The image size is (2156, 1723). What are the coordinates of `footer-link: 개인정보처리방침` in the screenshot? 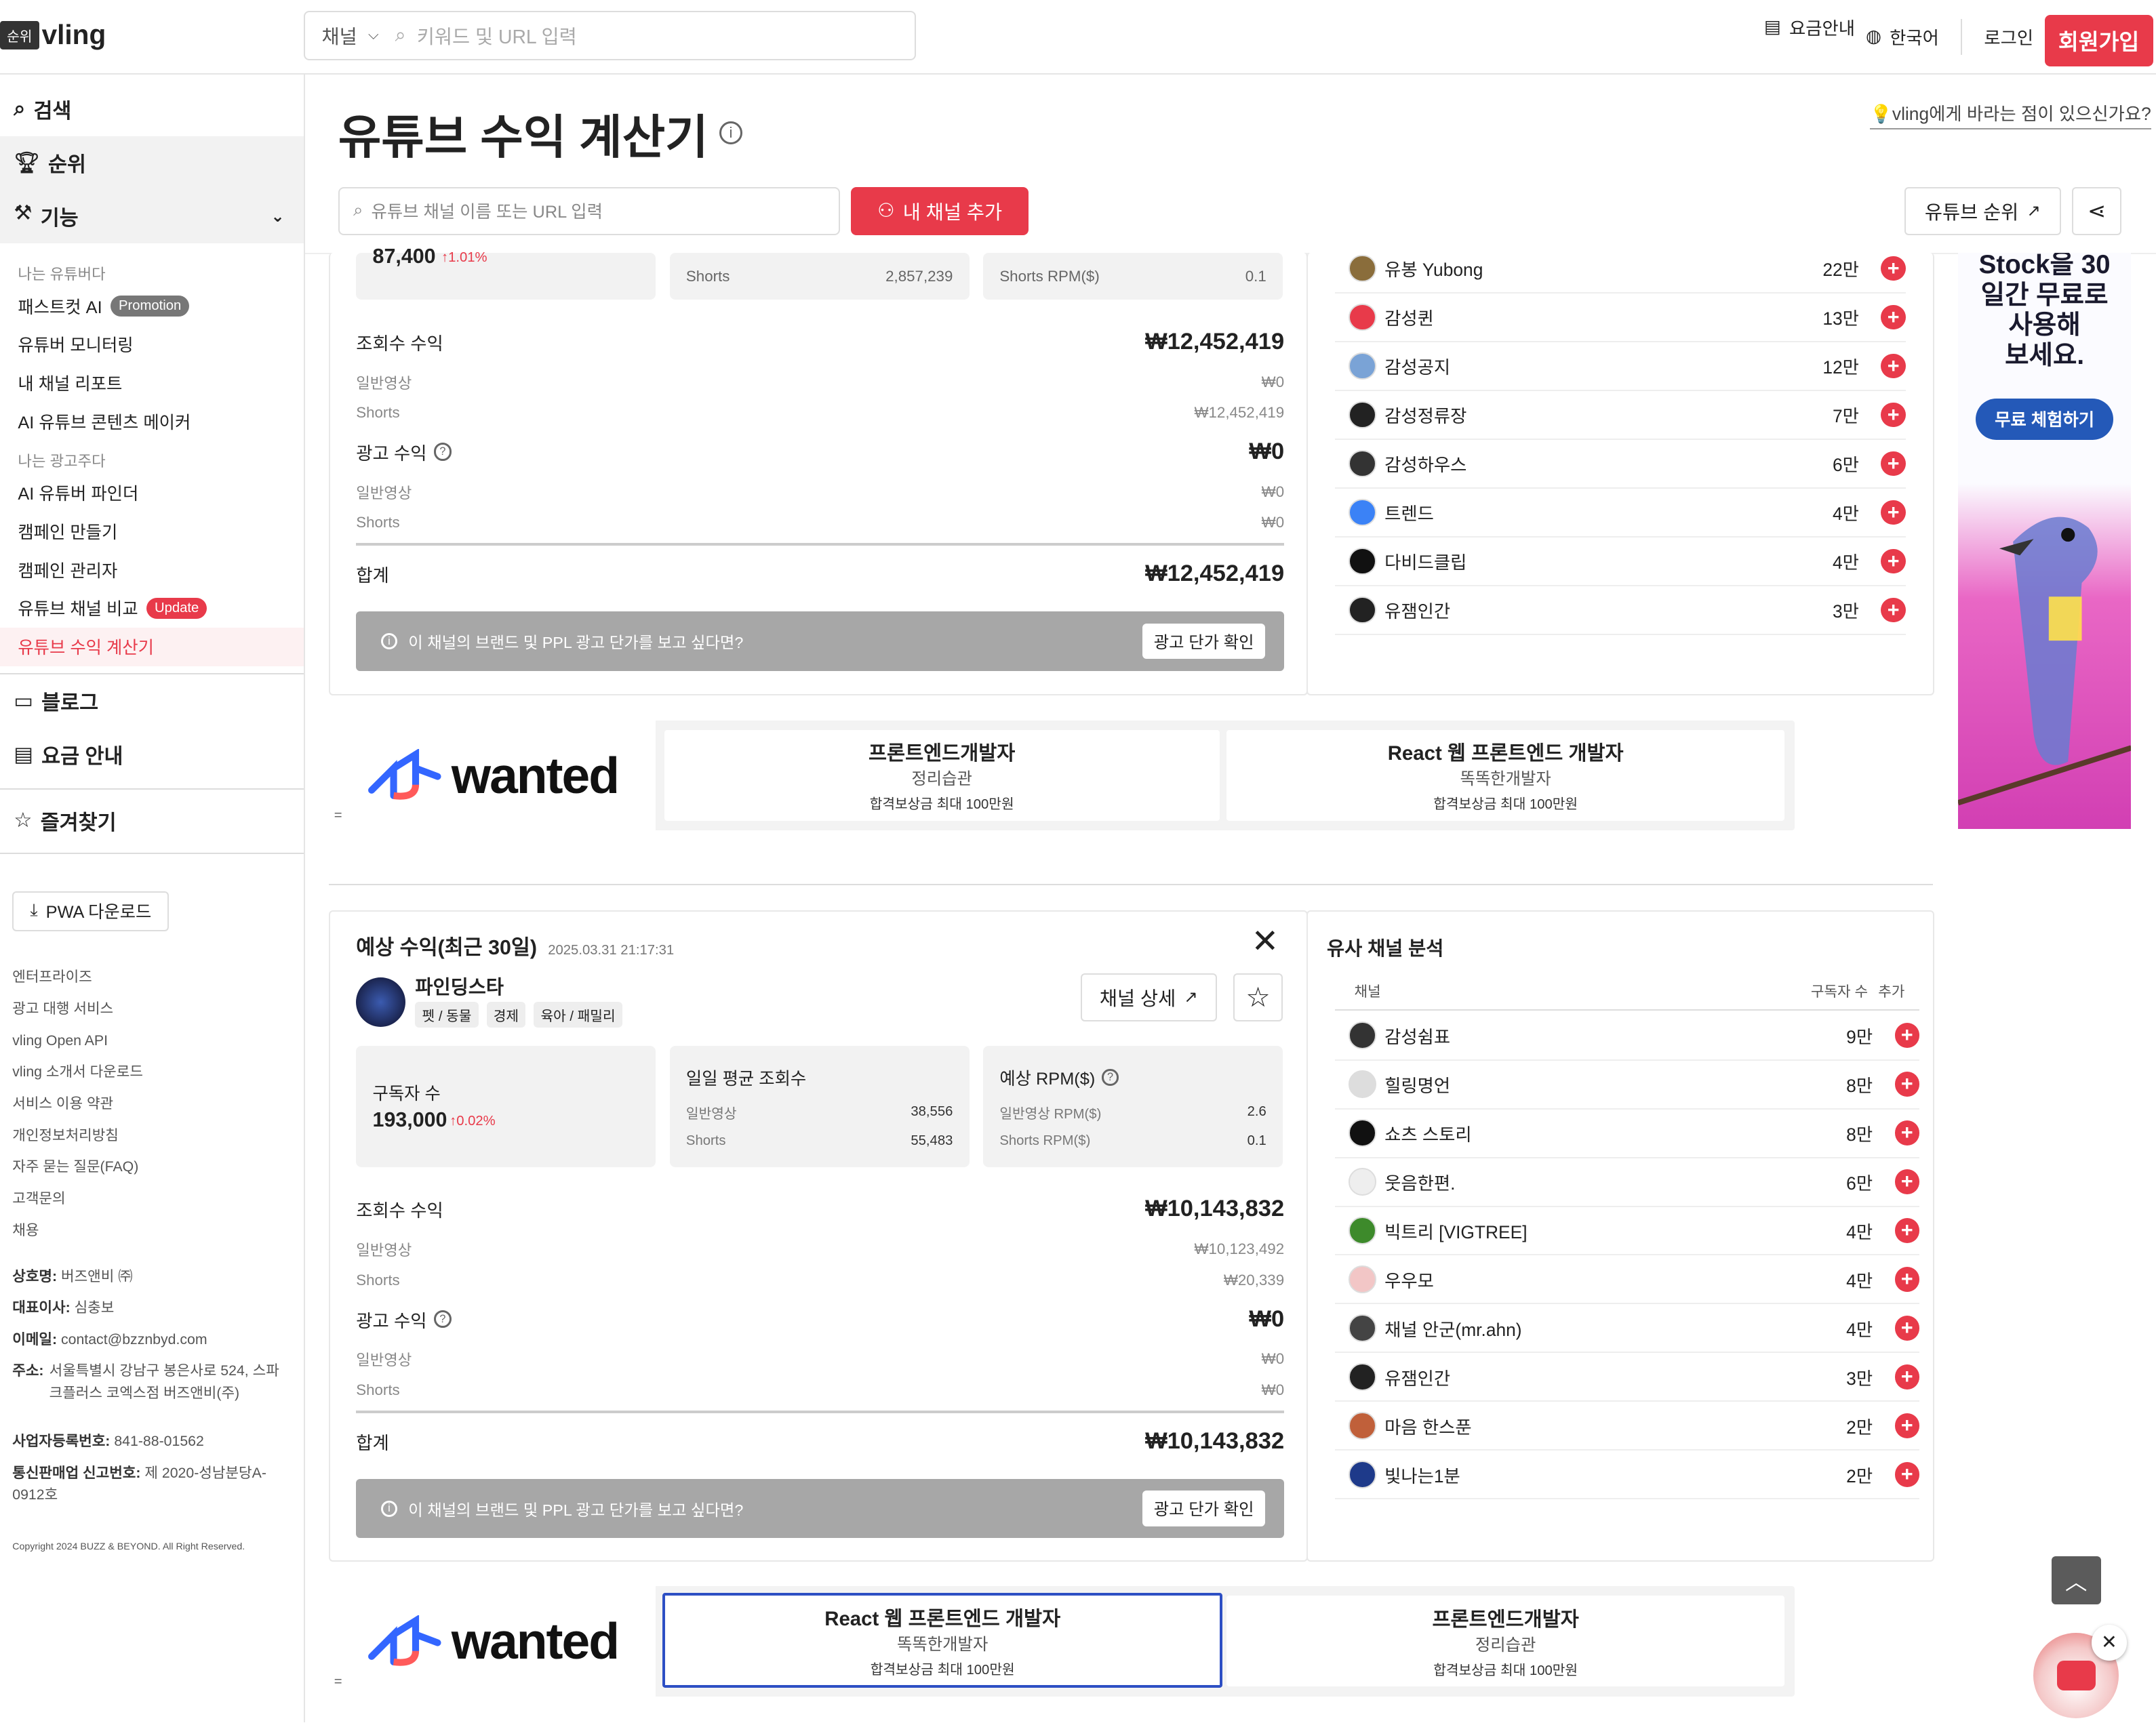 It's located at (158, 1136).